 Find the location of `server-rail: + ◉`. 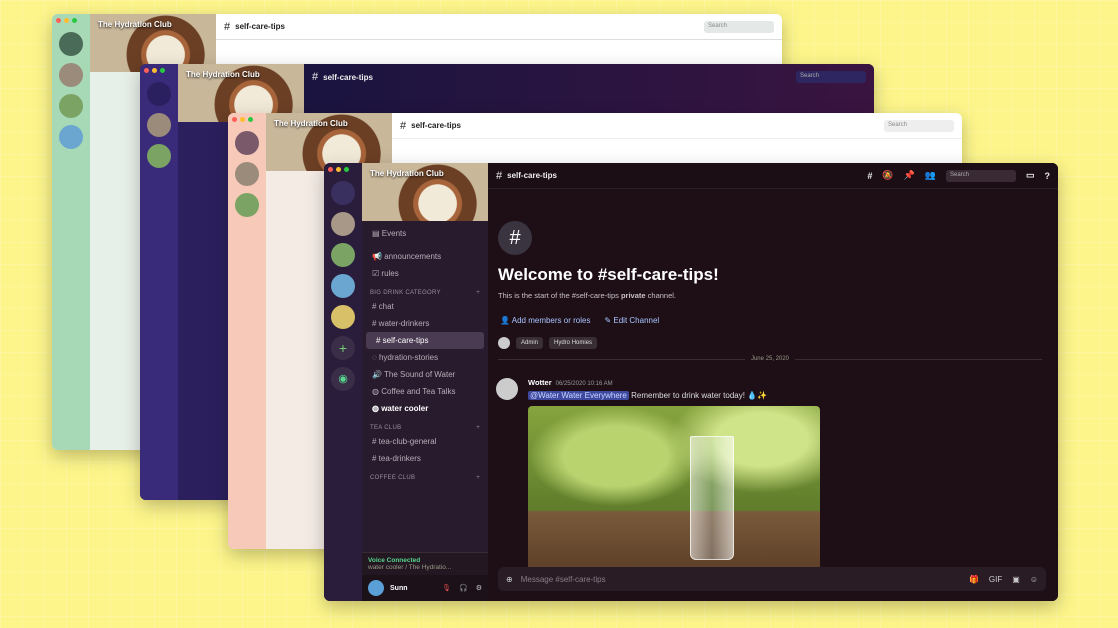

server-rail: + ◉ is located at coordinates (343, 382).